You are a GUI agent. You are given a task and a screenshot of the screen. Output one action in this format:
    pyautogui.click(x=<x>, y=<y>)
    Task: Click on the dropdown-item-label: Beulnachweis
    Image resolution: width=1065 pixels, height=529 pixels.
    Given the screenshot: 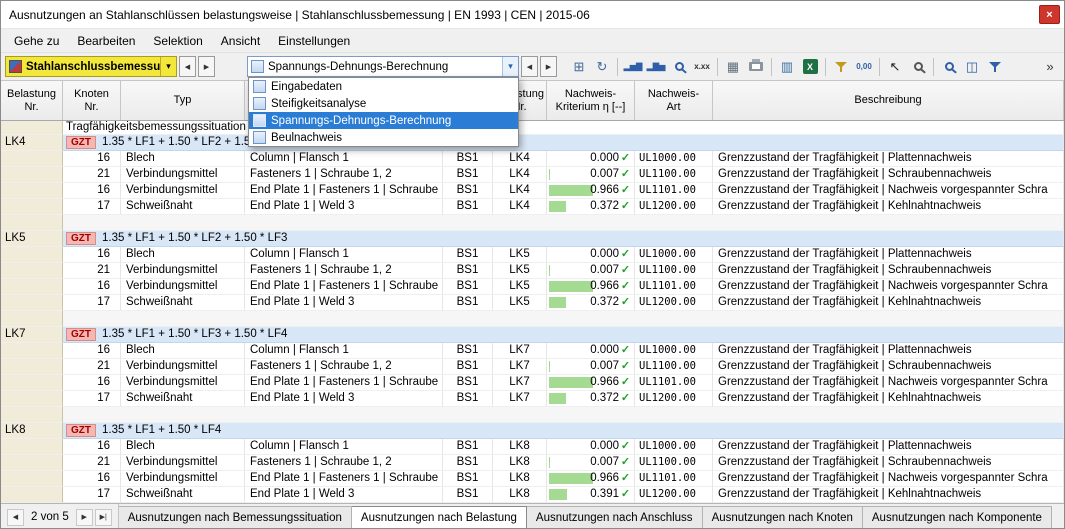 What is the action you would take?
    pyautogui.click(x=306, y=137)
    